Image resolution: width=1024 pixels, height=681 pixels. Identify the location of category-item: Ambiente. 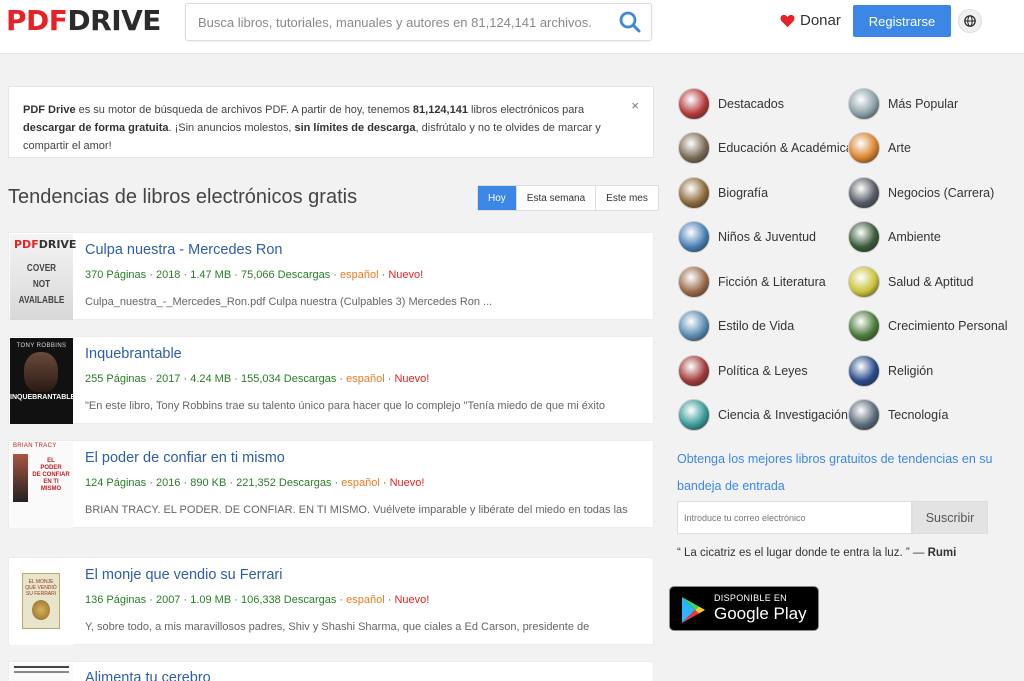
(894, 237).